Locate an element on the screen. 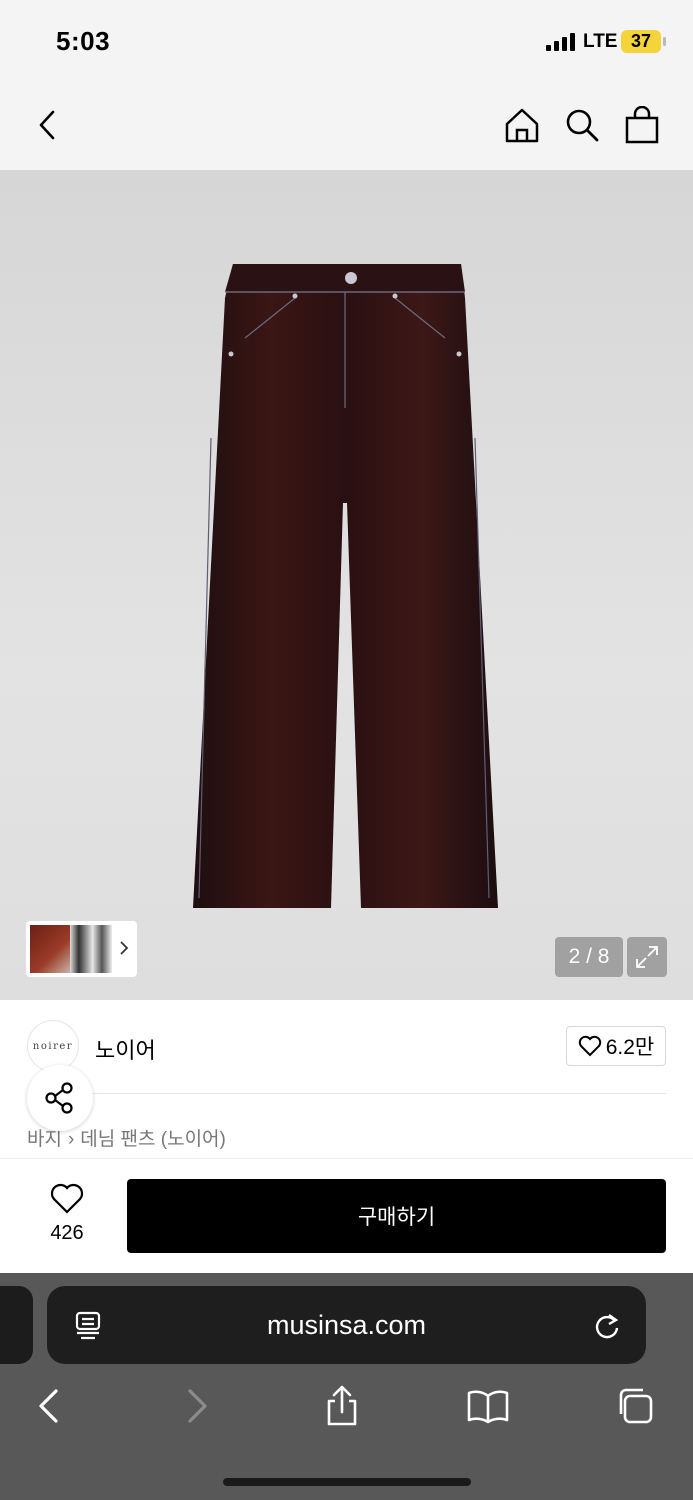  image-pager: 2 / 8 is located at coordinates (589, 957).